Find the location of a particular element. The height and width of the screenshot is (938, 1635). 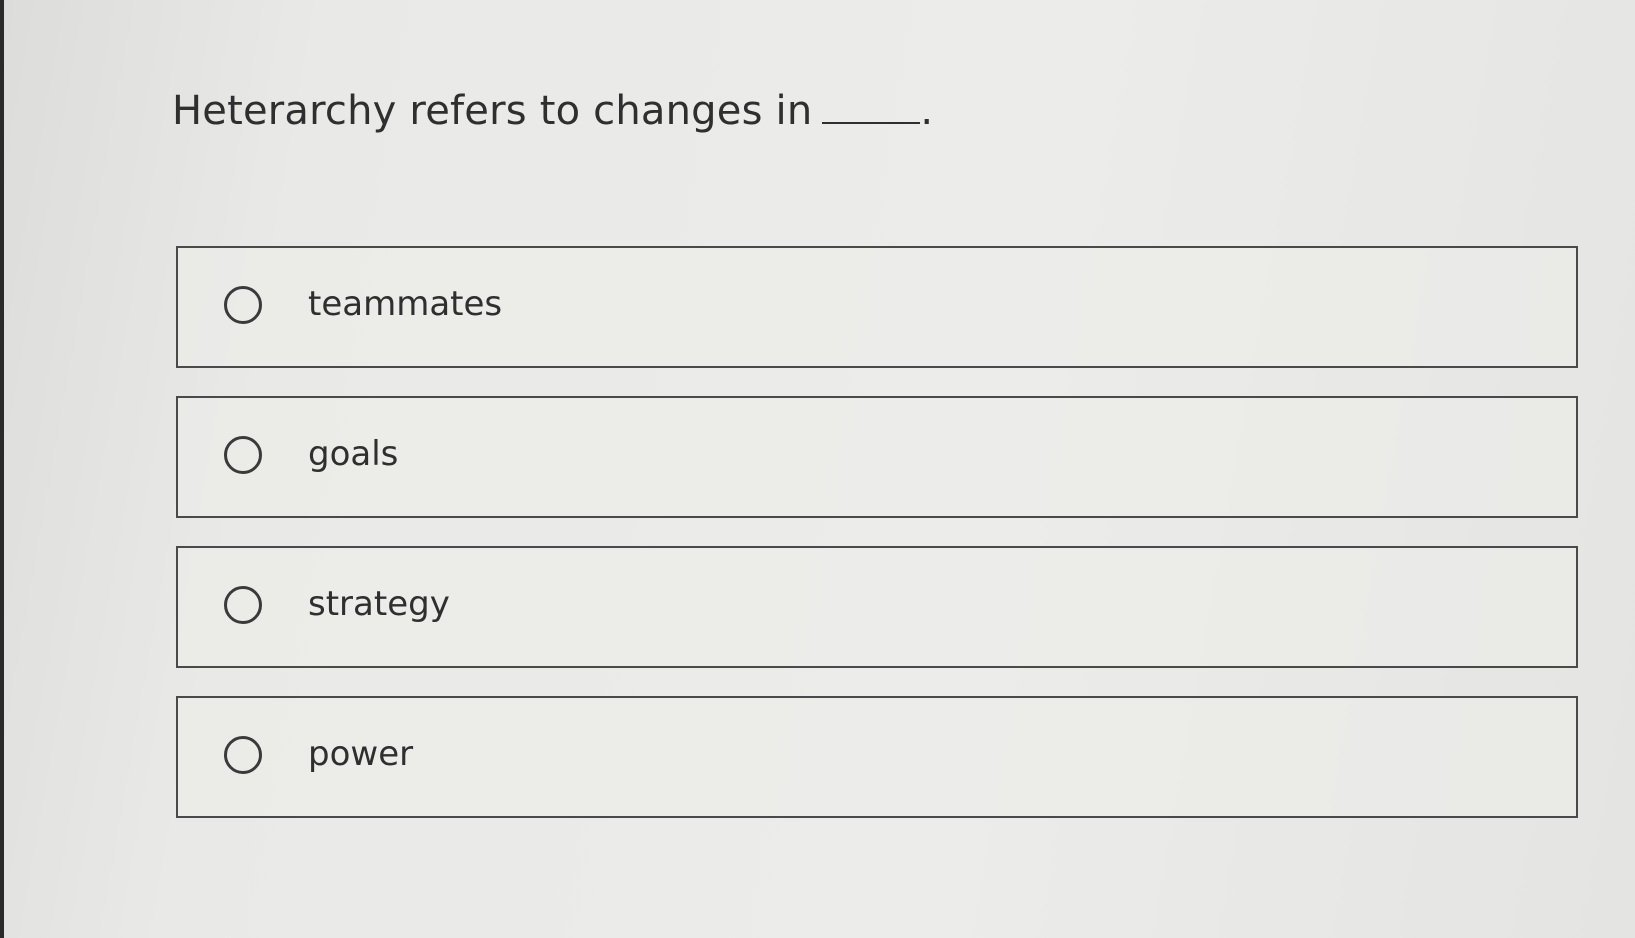

option-label: power is located at coordinates (361, 754).